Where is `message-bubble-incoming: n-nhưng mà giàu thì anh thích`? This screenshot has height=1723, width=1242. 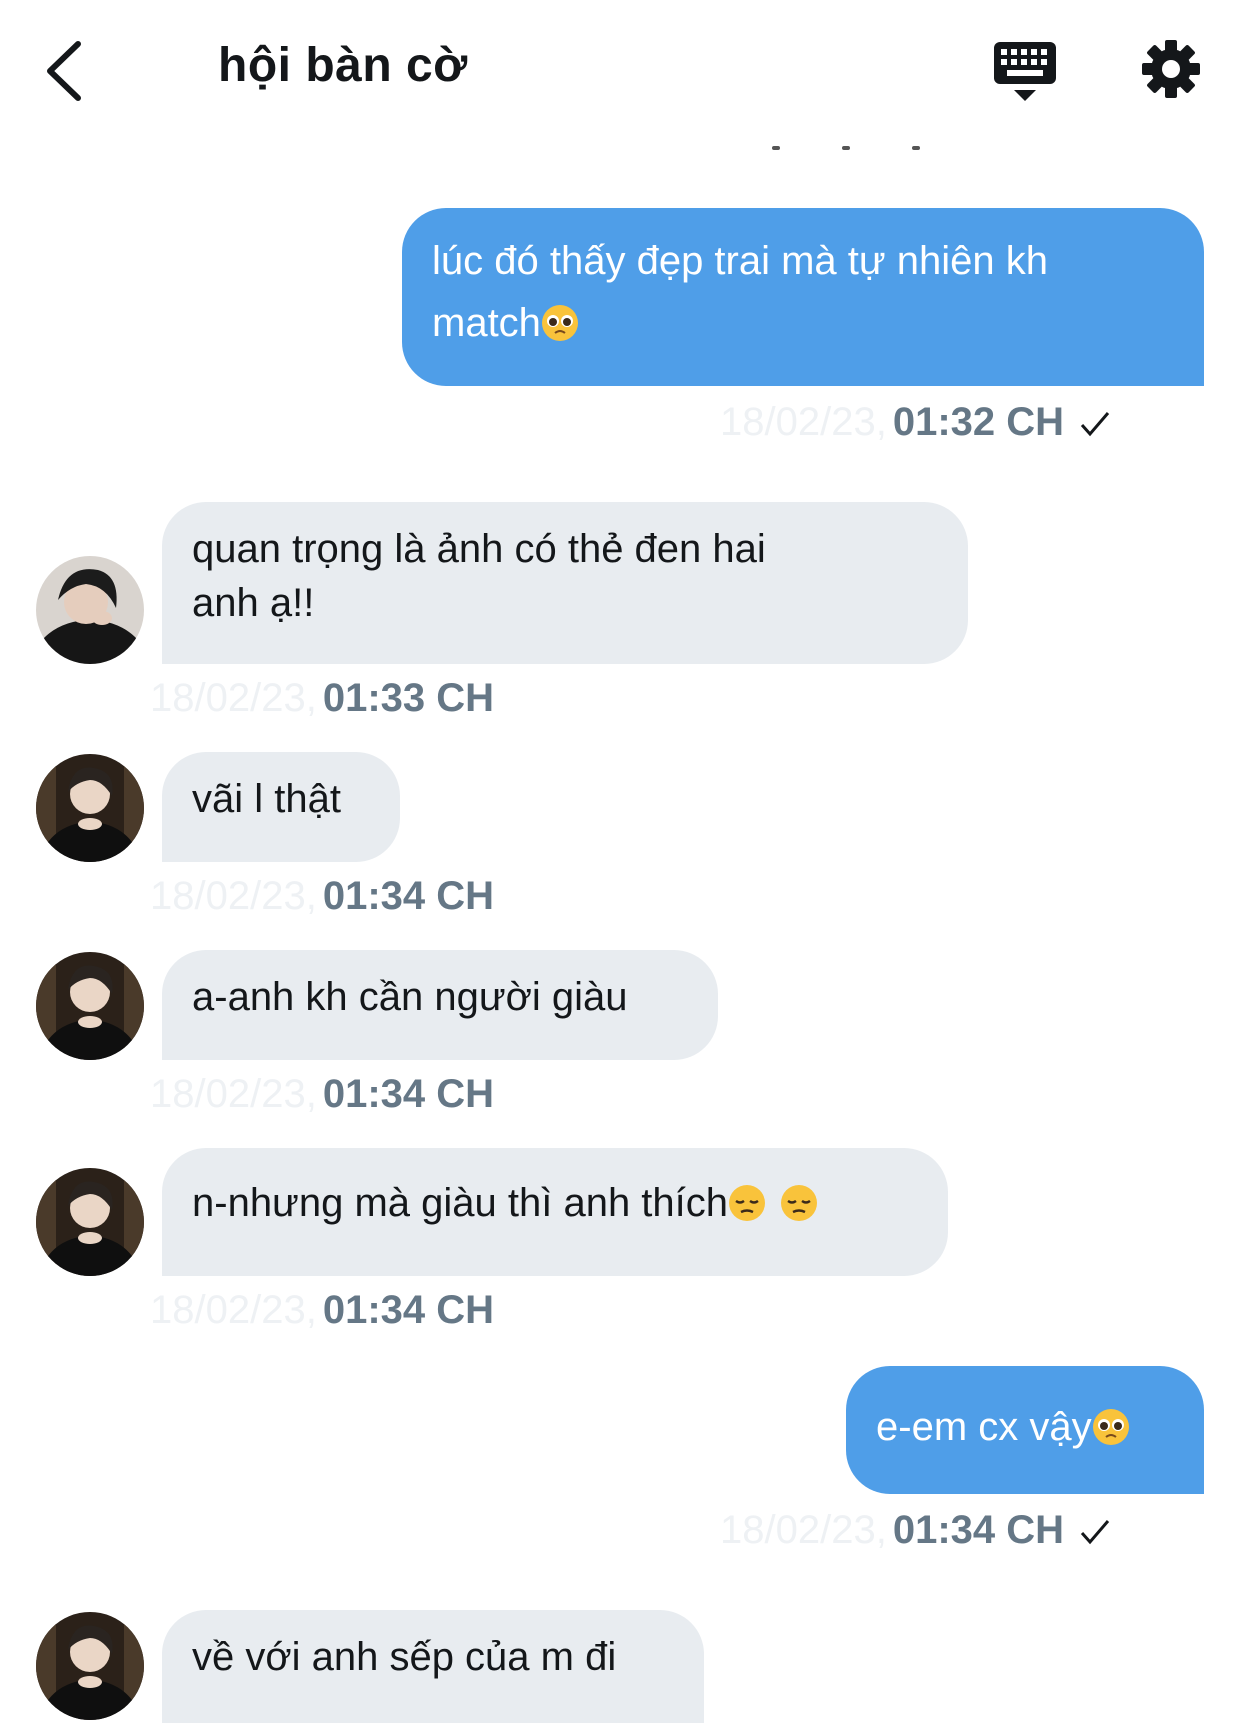
message-bubble-incoming: n-nhưng mà giàu thì anh thích is located at coordinates (555, 1212).